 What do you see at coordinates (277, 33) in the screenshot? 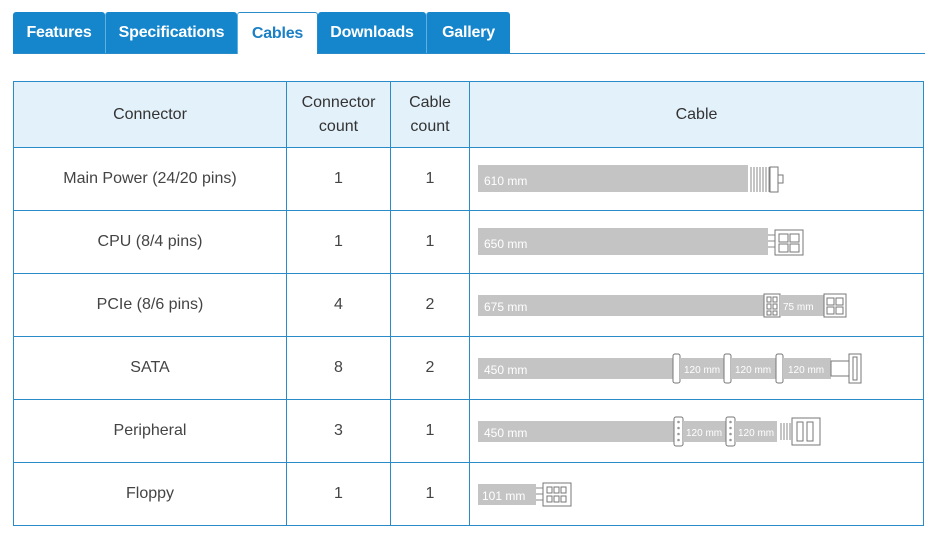
I see `tab-cables: Cables` at bounding box center [277, 33].